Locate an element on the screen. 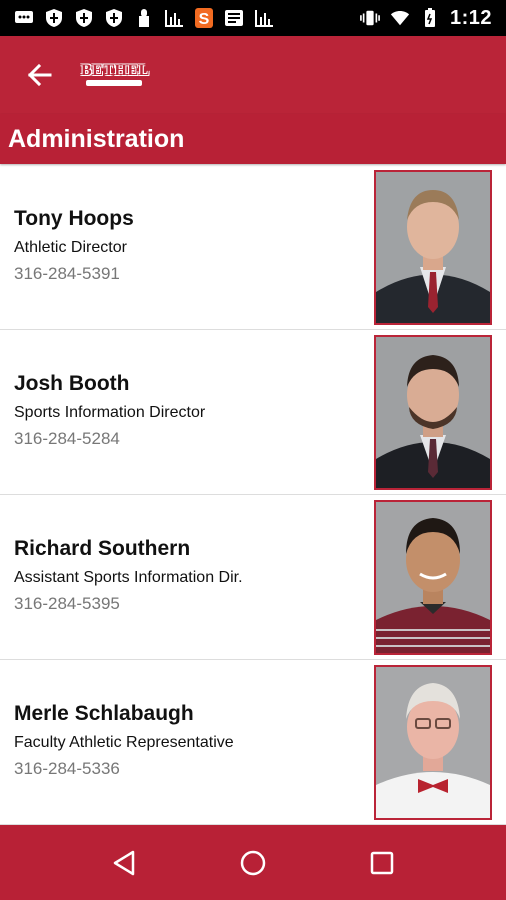  notification-icons: S is located at coordinates (137, 18).